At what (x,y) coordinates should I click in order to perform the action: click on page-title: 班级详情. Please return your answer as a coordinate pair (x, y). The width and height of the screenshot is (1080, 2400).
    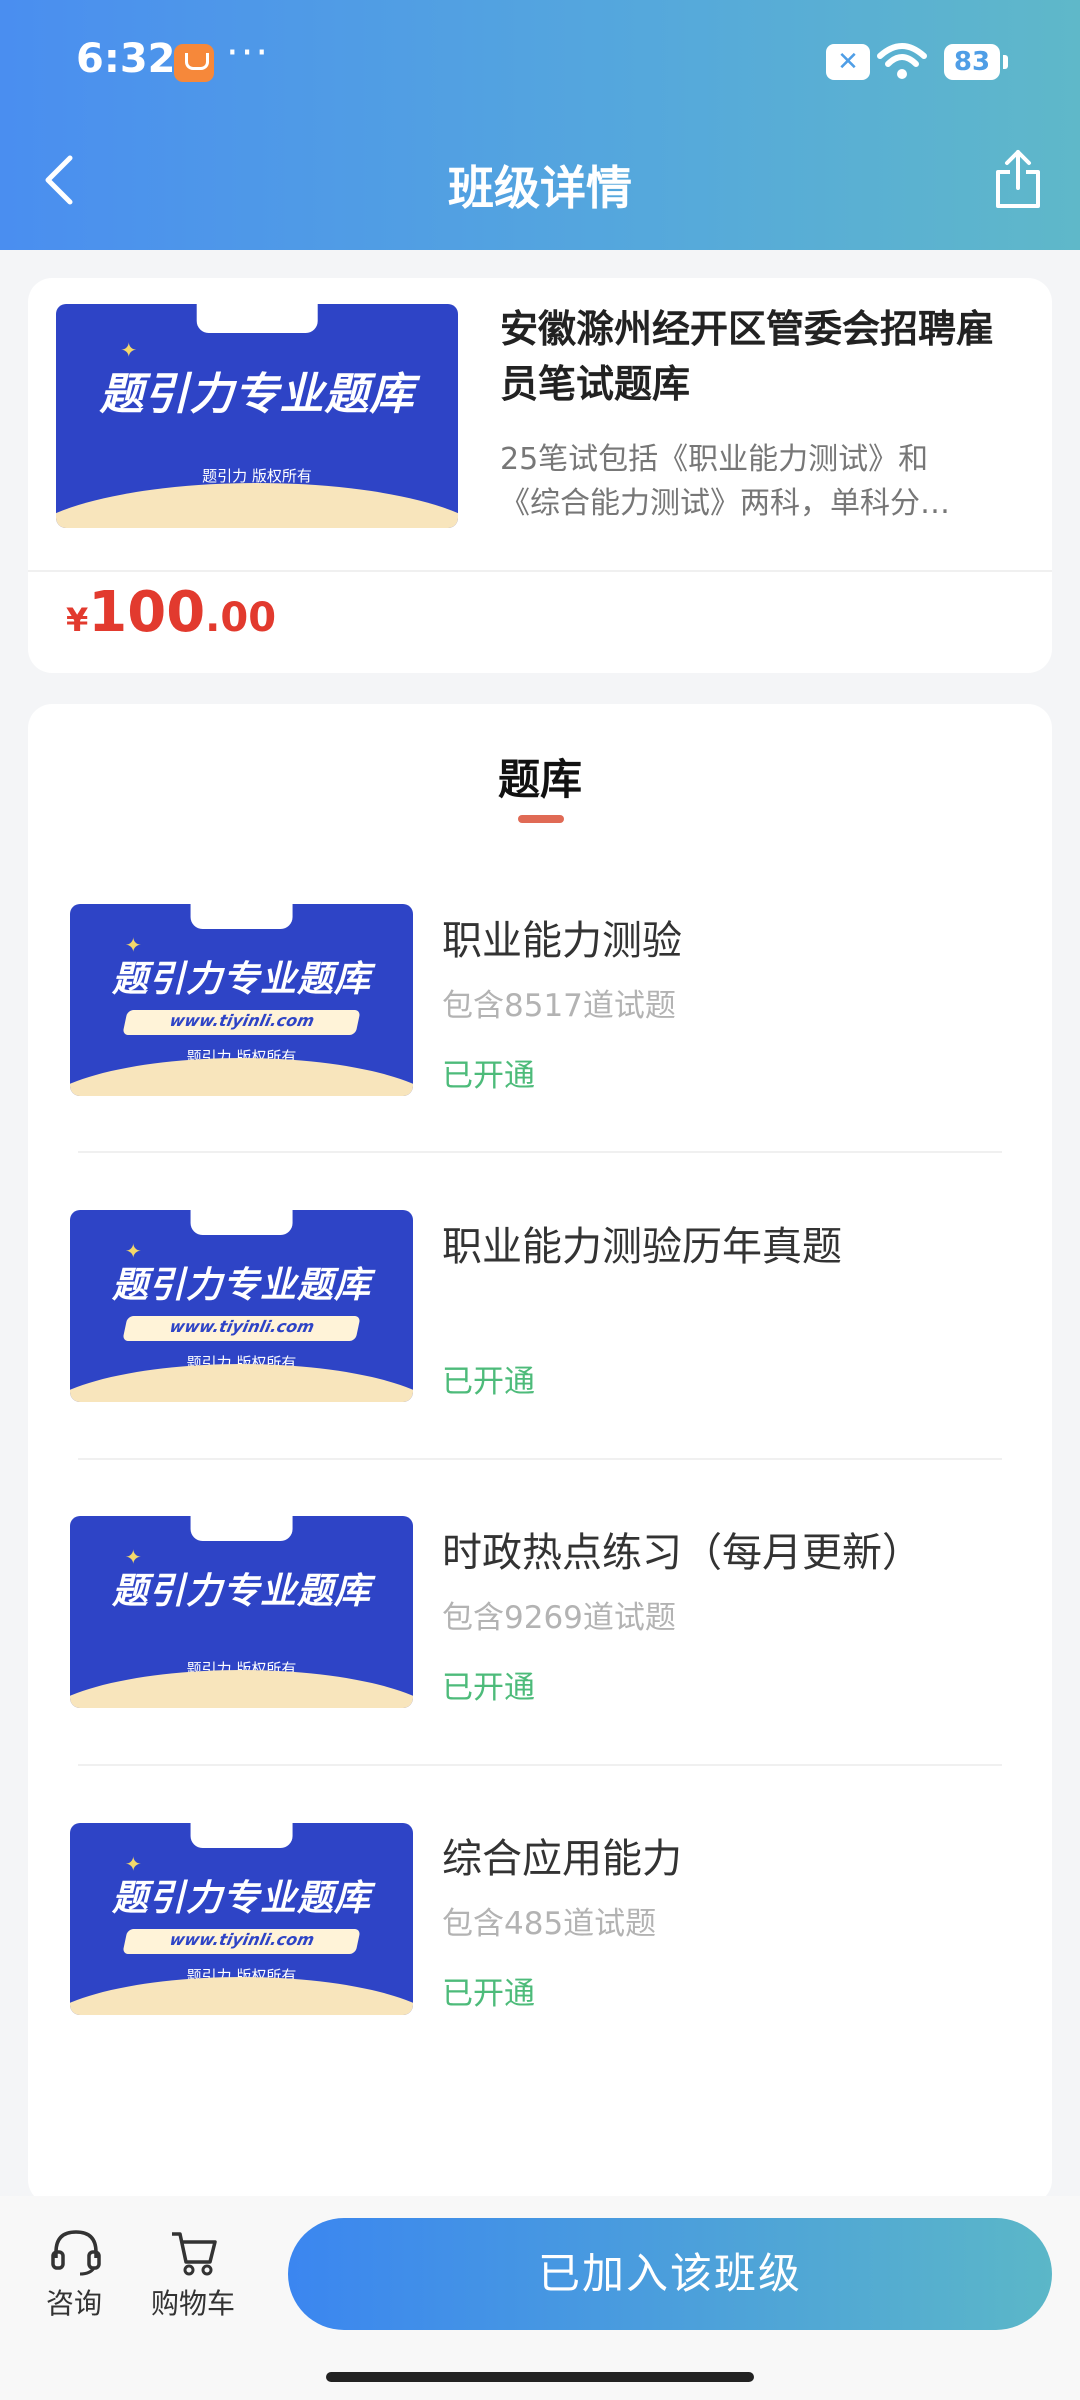
    Looking at the image, I should click on (540, 188).